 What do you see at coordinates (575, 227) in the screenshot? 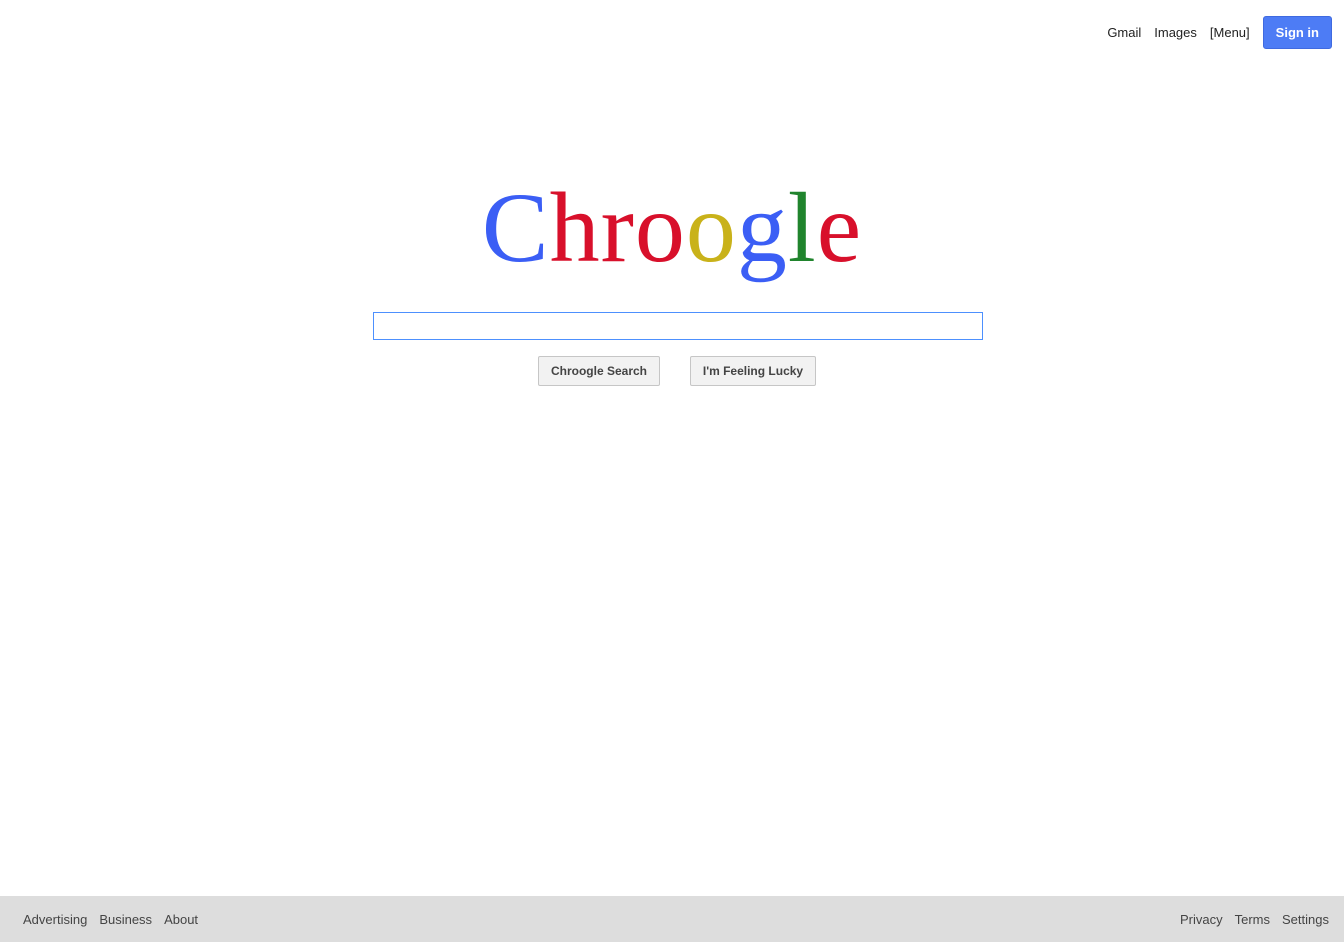
I see `logo-letter: h` at bounding box center [575, 227].